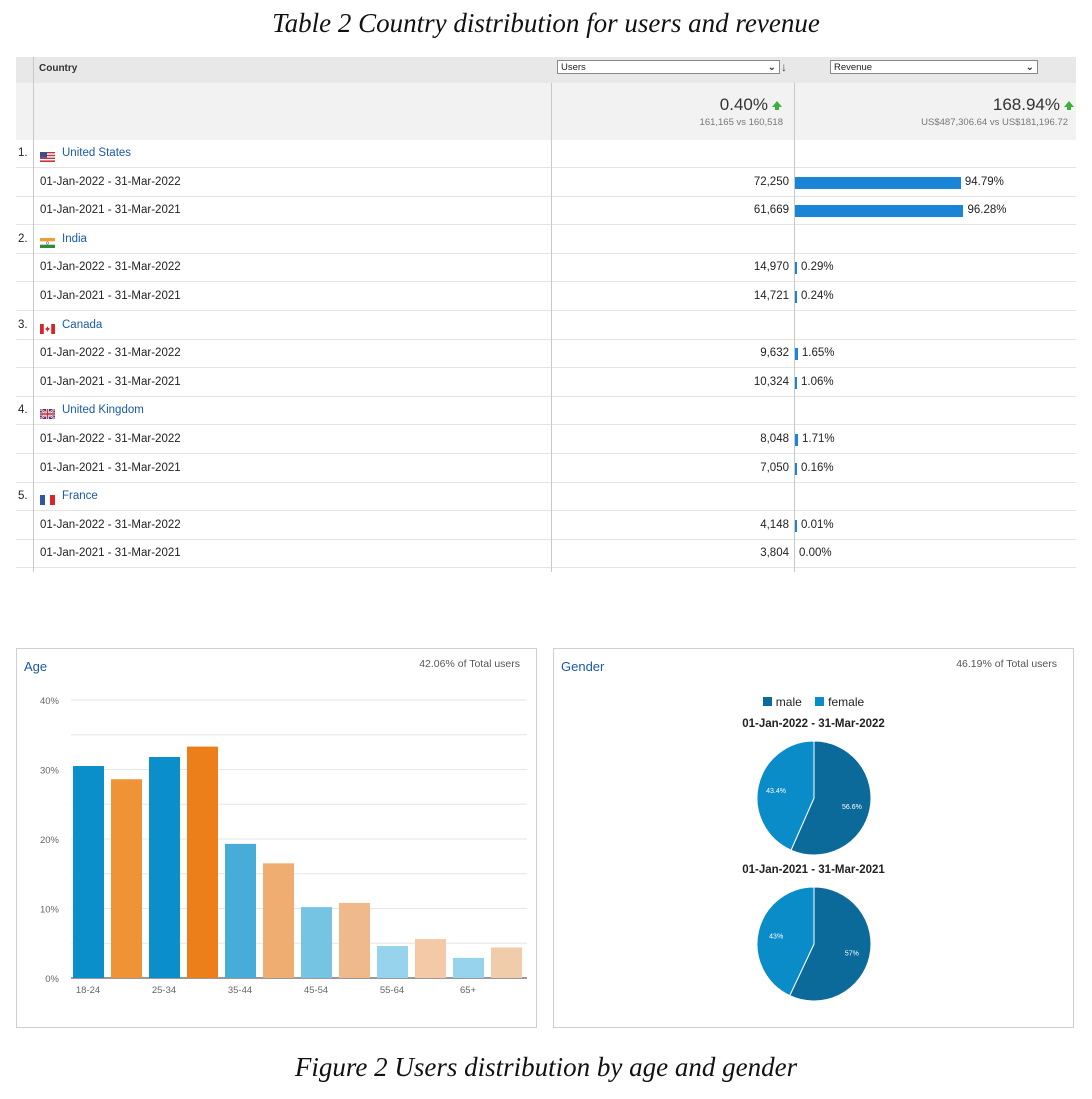 The height and width of the screenshot is (1099, 1092). Describe the element at coordinates (546, 469) in the screenshot. I see `date-range-row: 01-Jan-2021 - 31-Mar-2021 7,050 0.16%` at that location.